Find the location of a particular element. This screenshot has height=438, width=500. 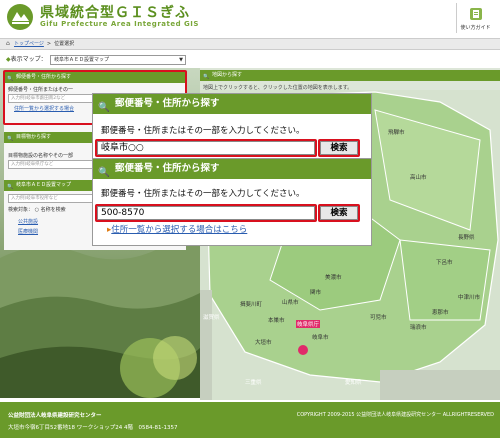

radio-button: ○ is located at coordinates (37, 210).